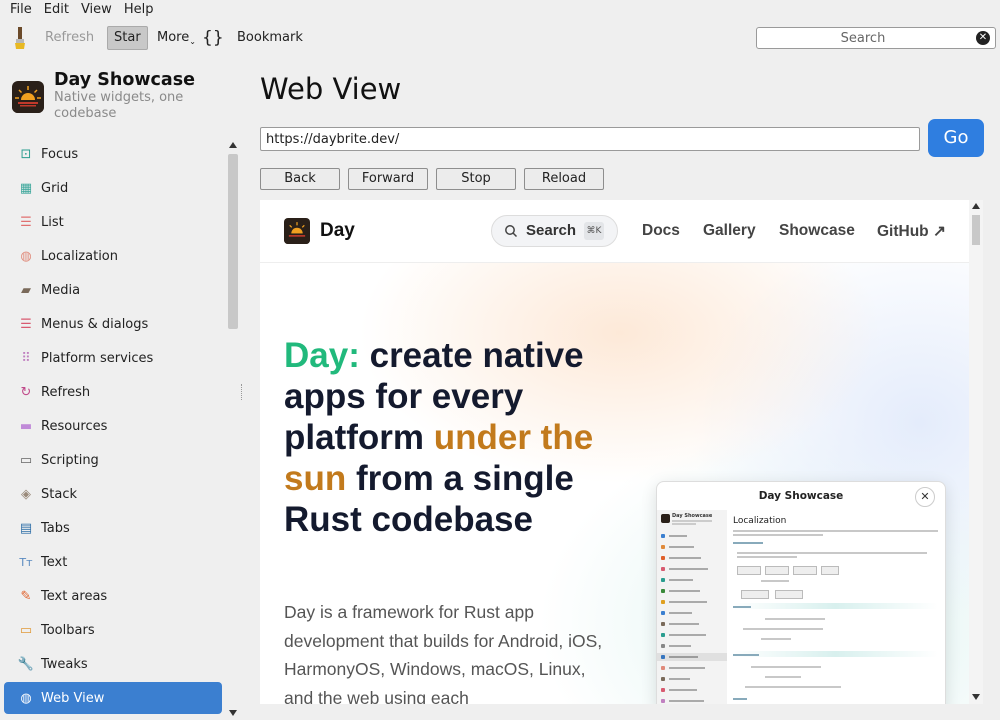 This screenshot has width=1000, height=720. I want to click on film-icon: ▰, so click(26, 290).